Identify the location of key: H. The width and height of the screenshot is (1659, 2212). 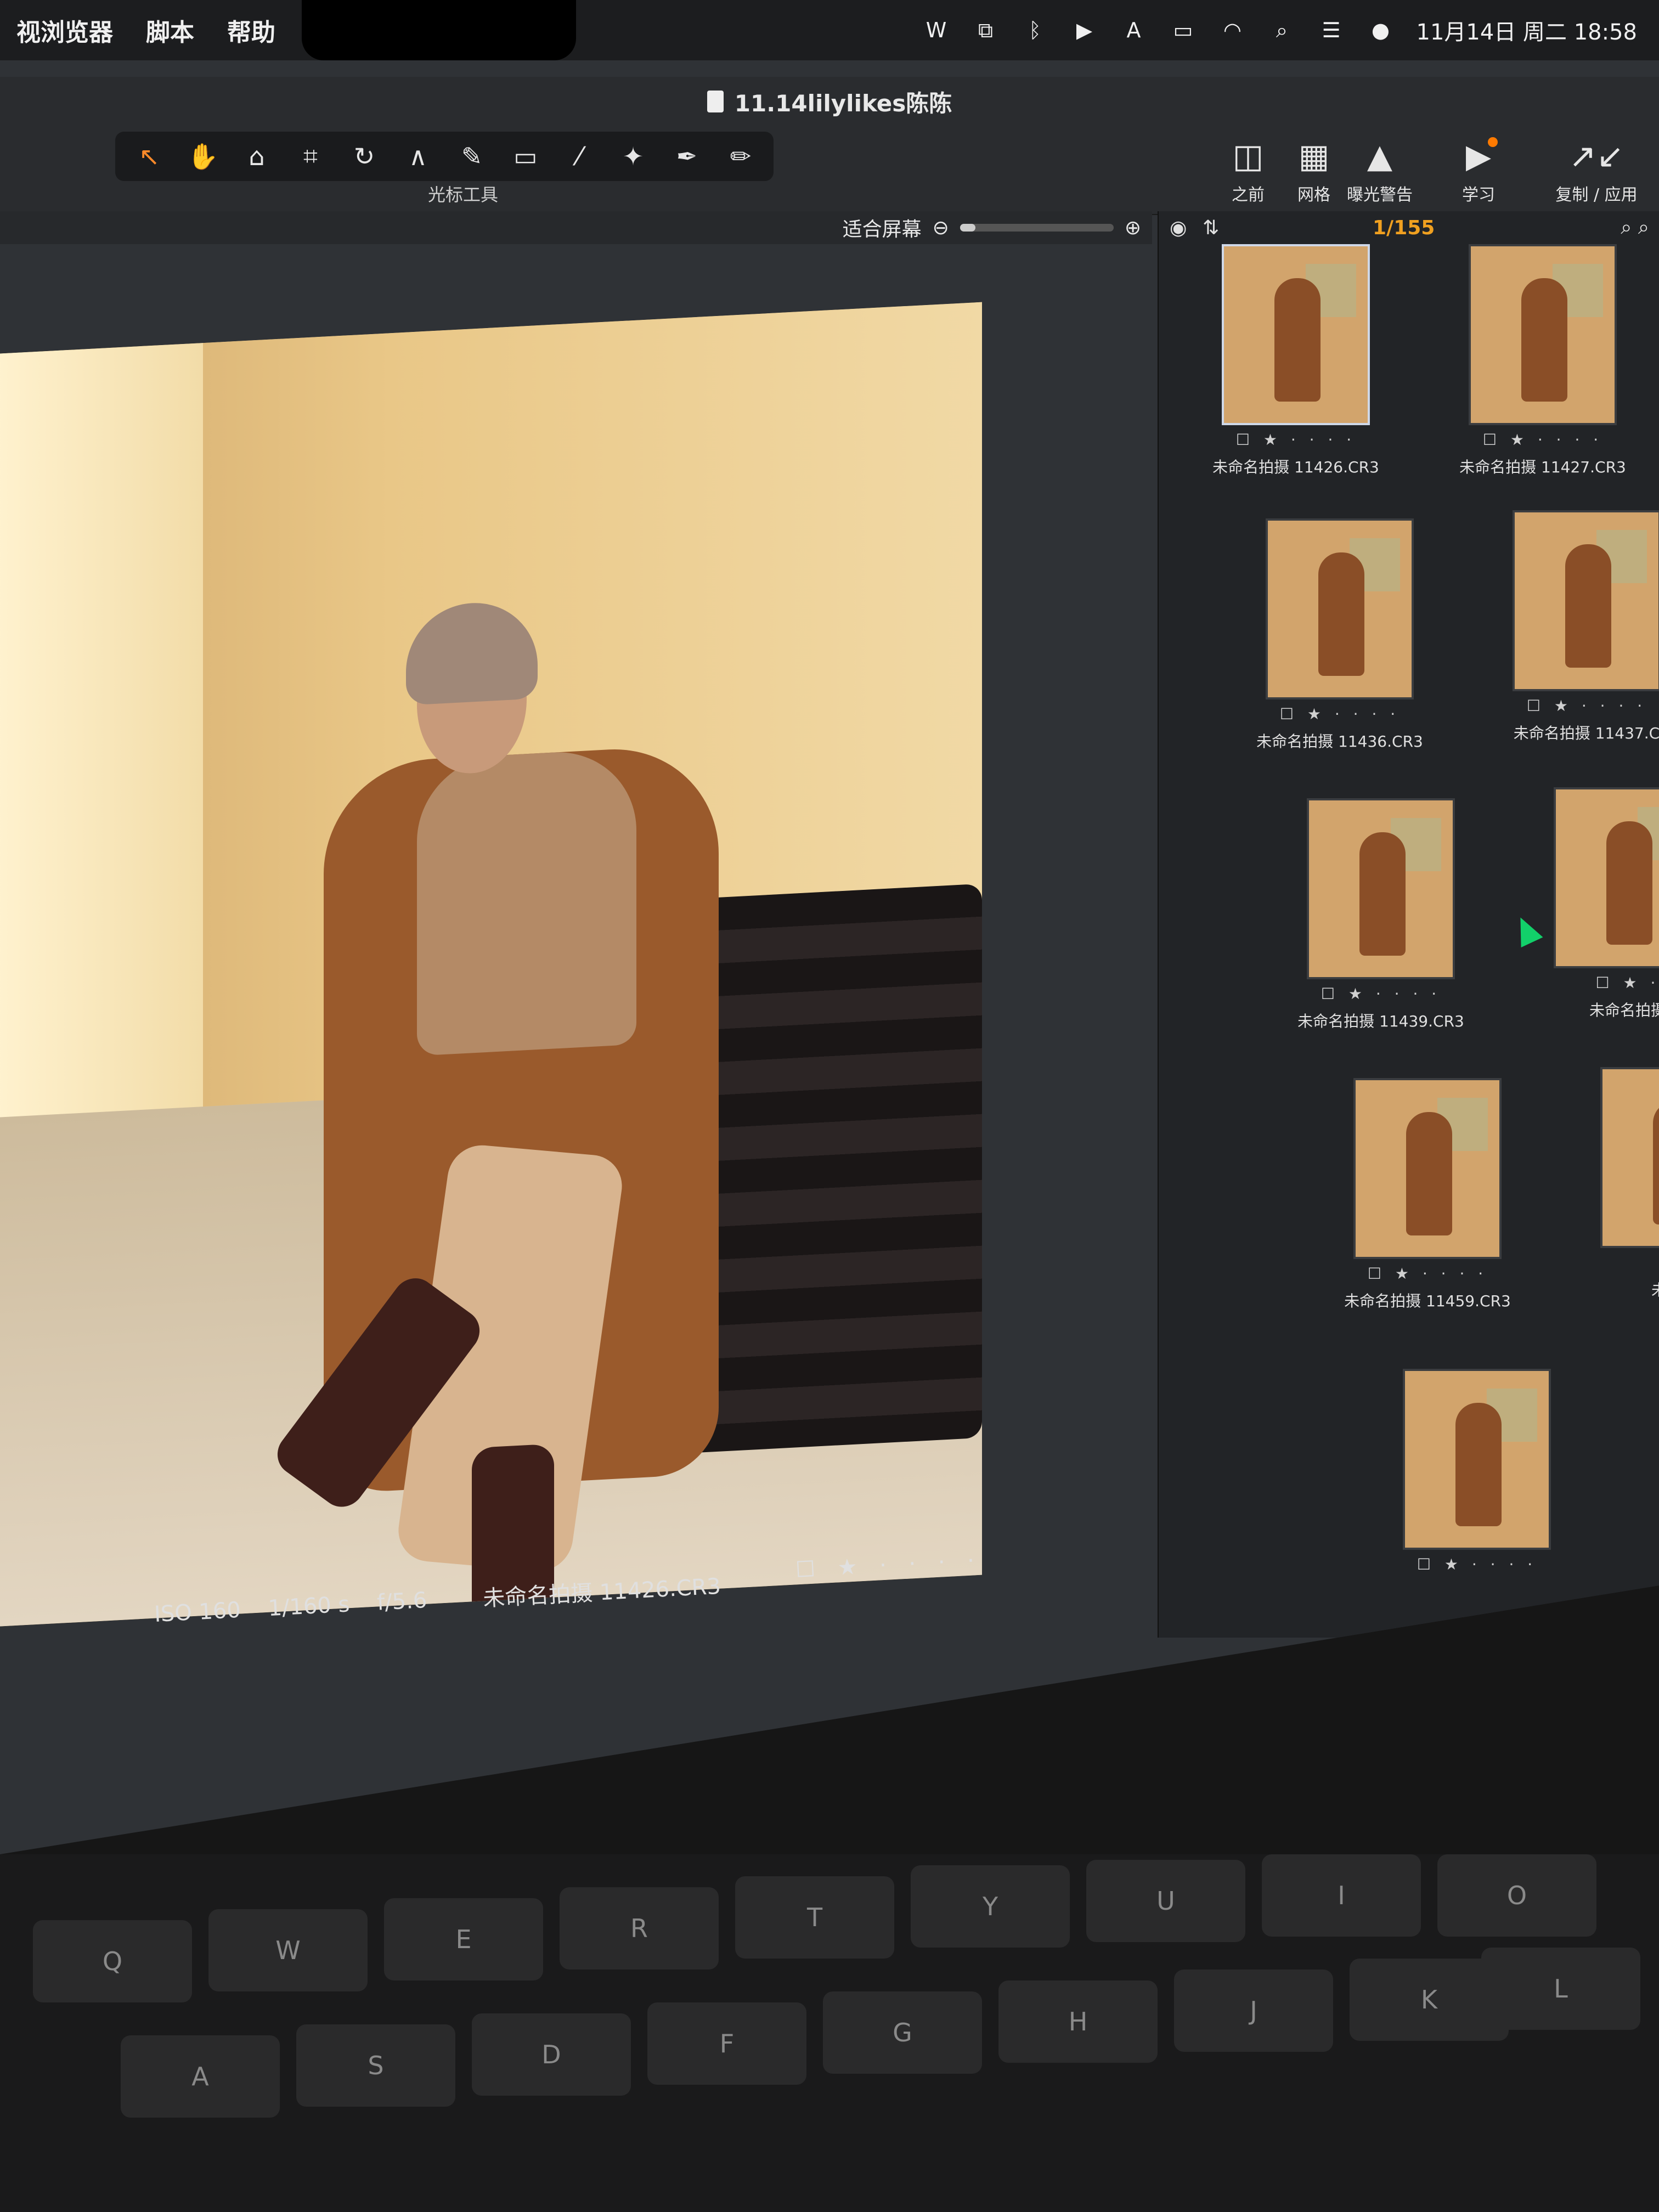
(1078, 2022).